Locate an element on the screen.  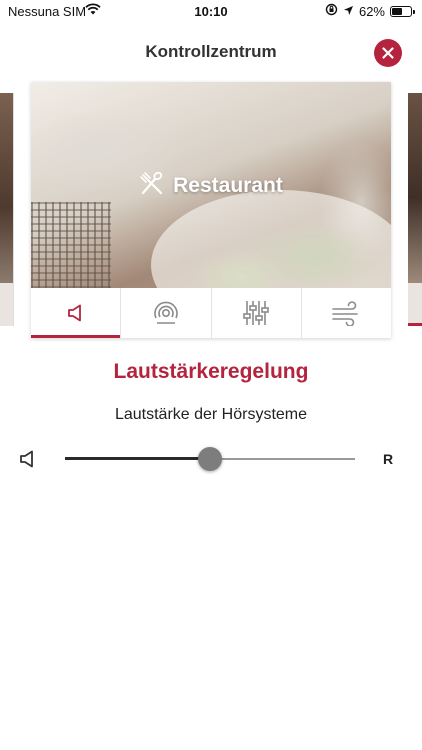
tab-wind is located at coordinates (346, 313).